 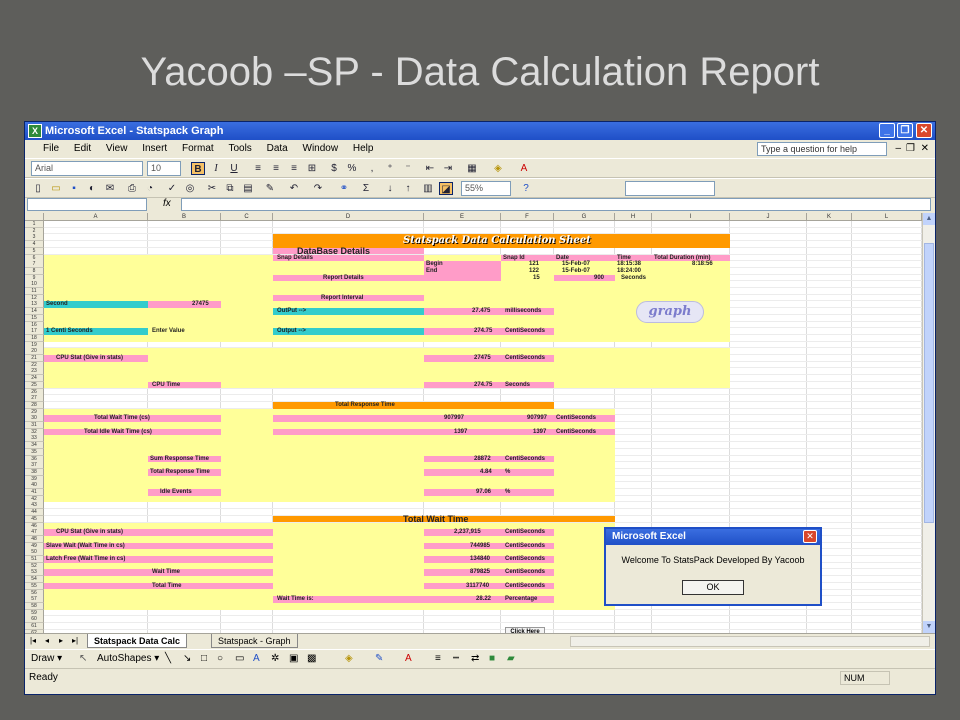 I want to click on column-header-l: L, so click(x=887, y=217).